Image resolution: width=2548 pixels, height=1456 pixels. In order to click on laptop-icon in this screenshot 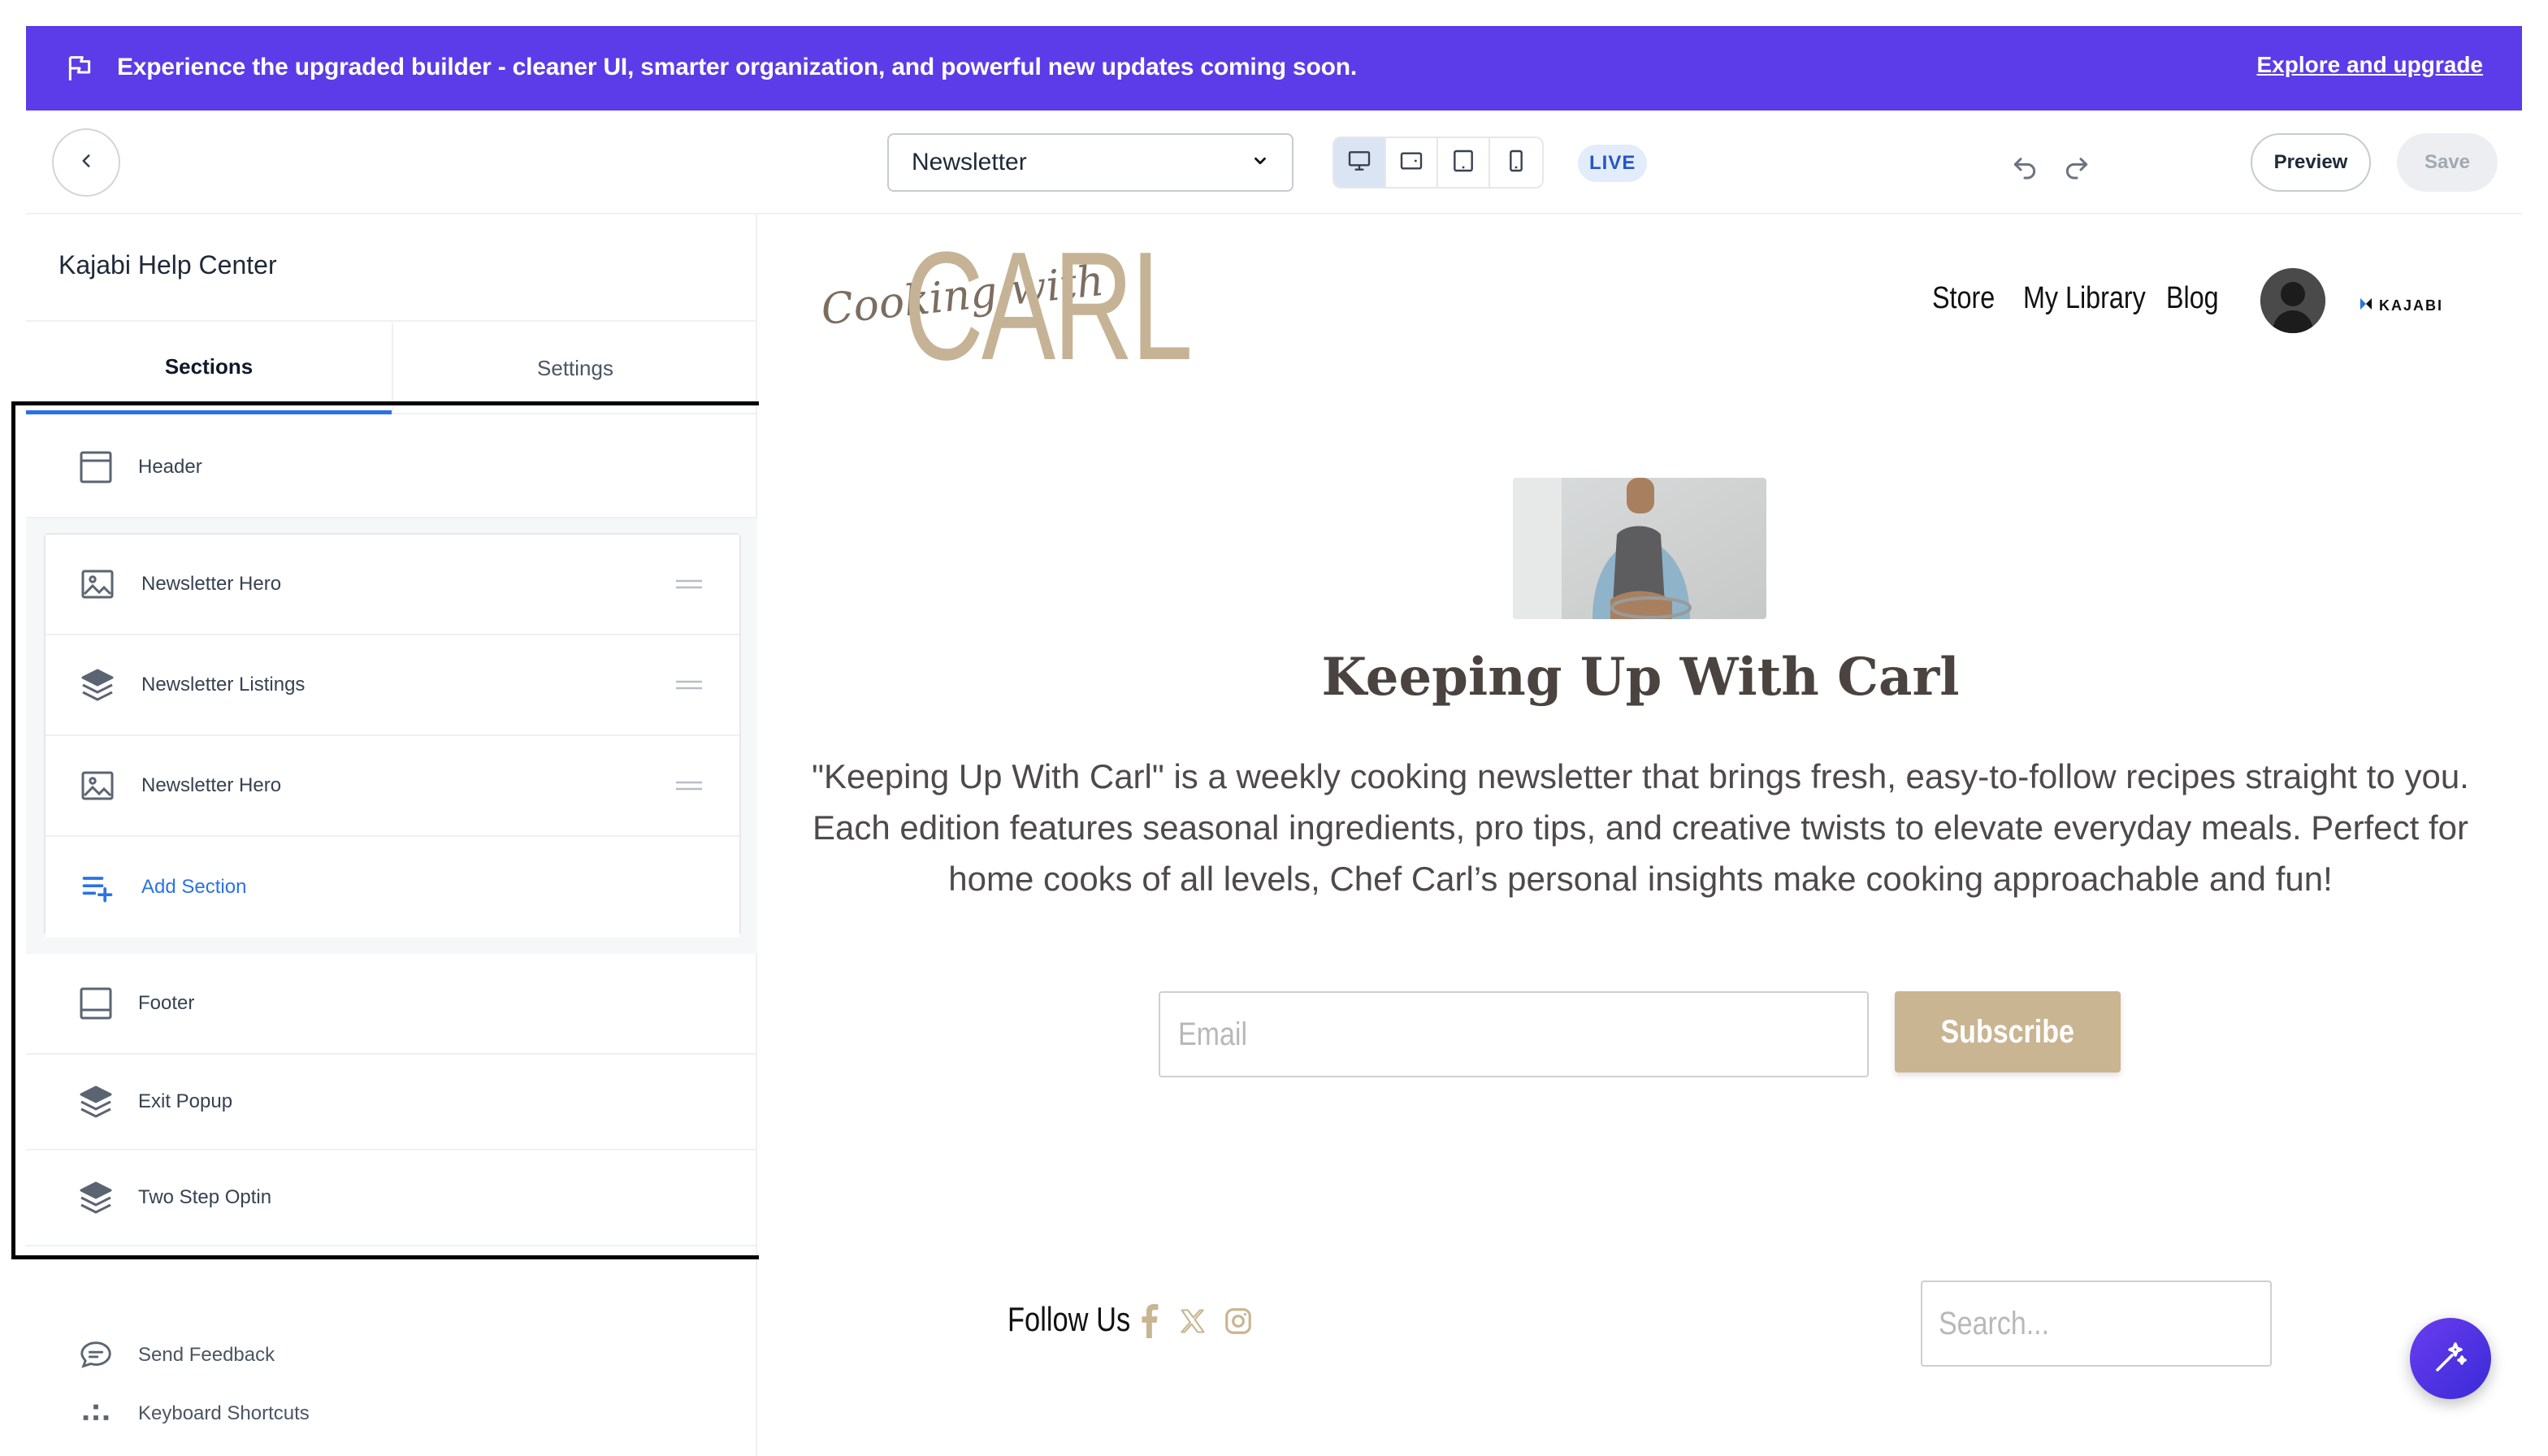, I will do `click(1411, 163)`.